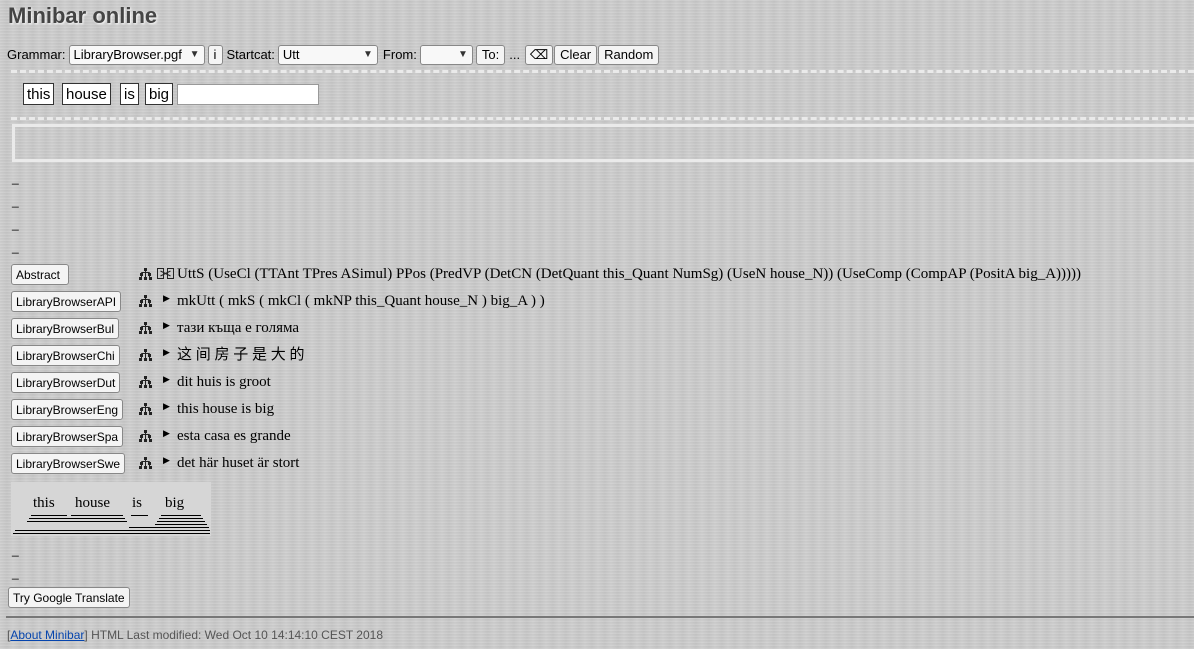 Image resolution: width=1194 pixels, height=649 pixels. What do you see at coordinates (224, 382) in the screenshot?
I see `translation-text: dit huis is groot` at bounding box center [224, 382].